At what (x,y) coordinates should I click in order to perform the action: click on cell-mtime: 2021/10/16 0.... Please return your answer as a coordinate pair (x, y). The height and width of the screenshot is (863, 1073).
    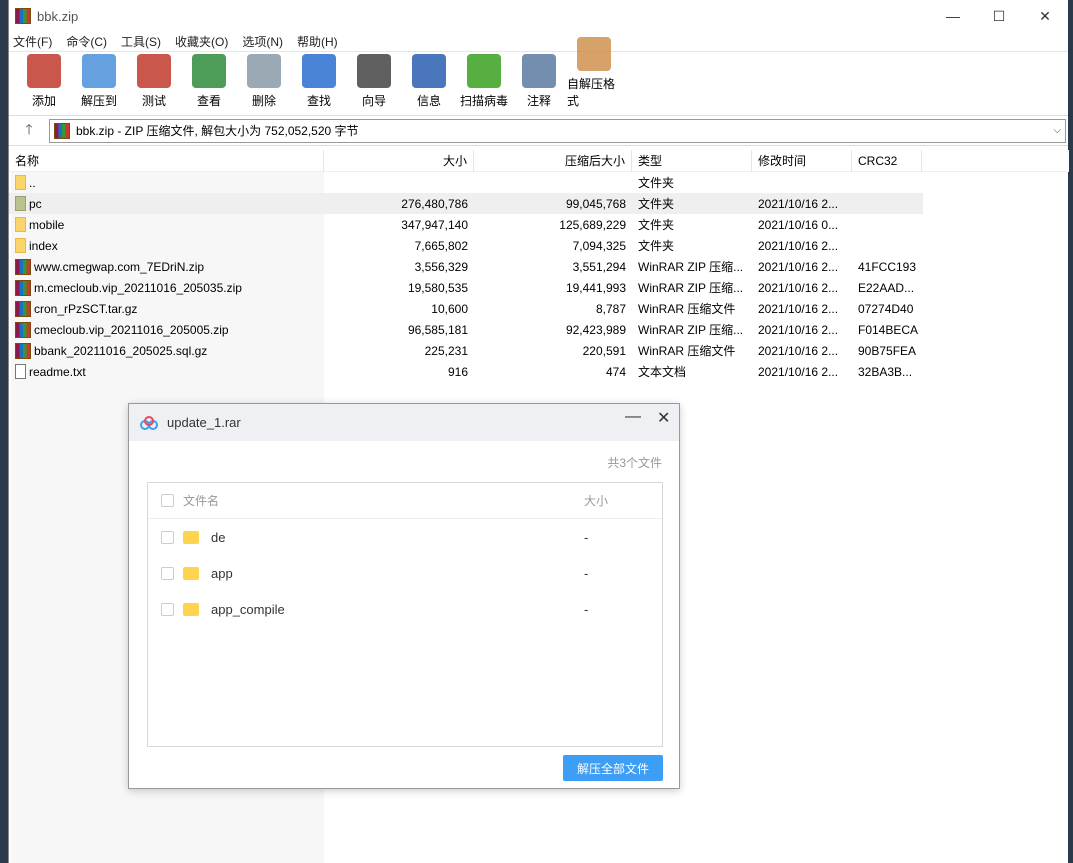
    Looking at the image, I should click on (798, 224).